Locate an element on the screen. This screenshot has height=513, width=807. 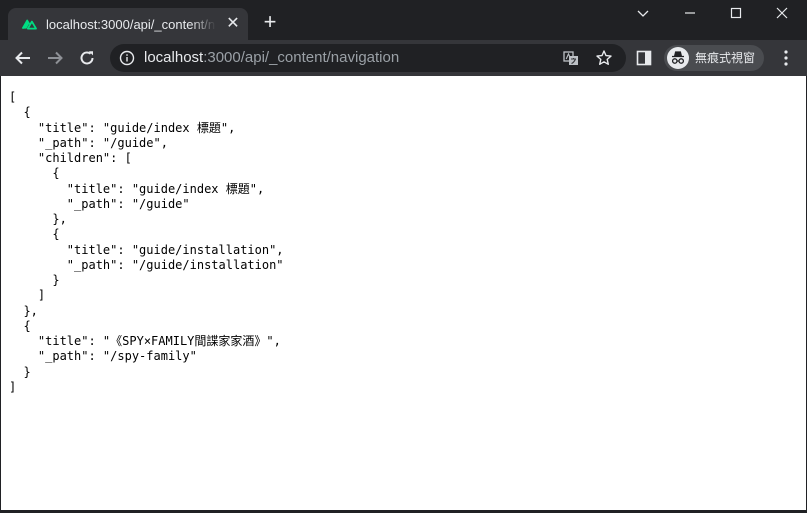
close-window-button is located at coordinates (782, 13).